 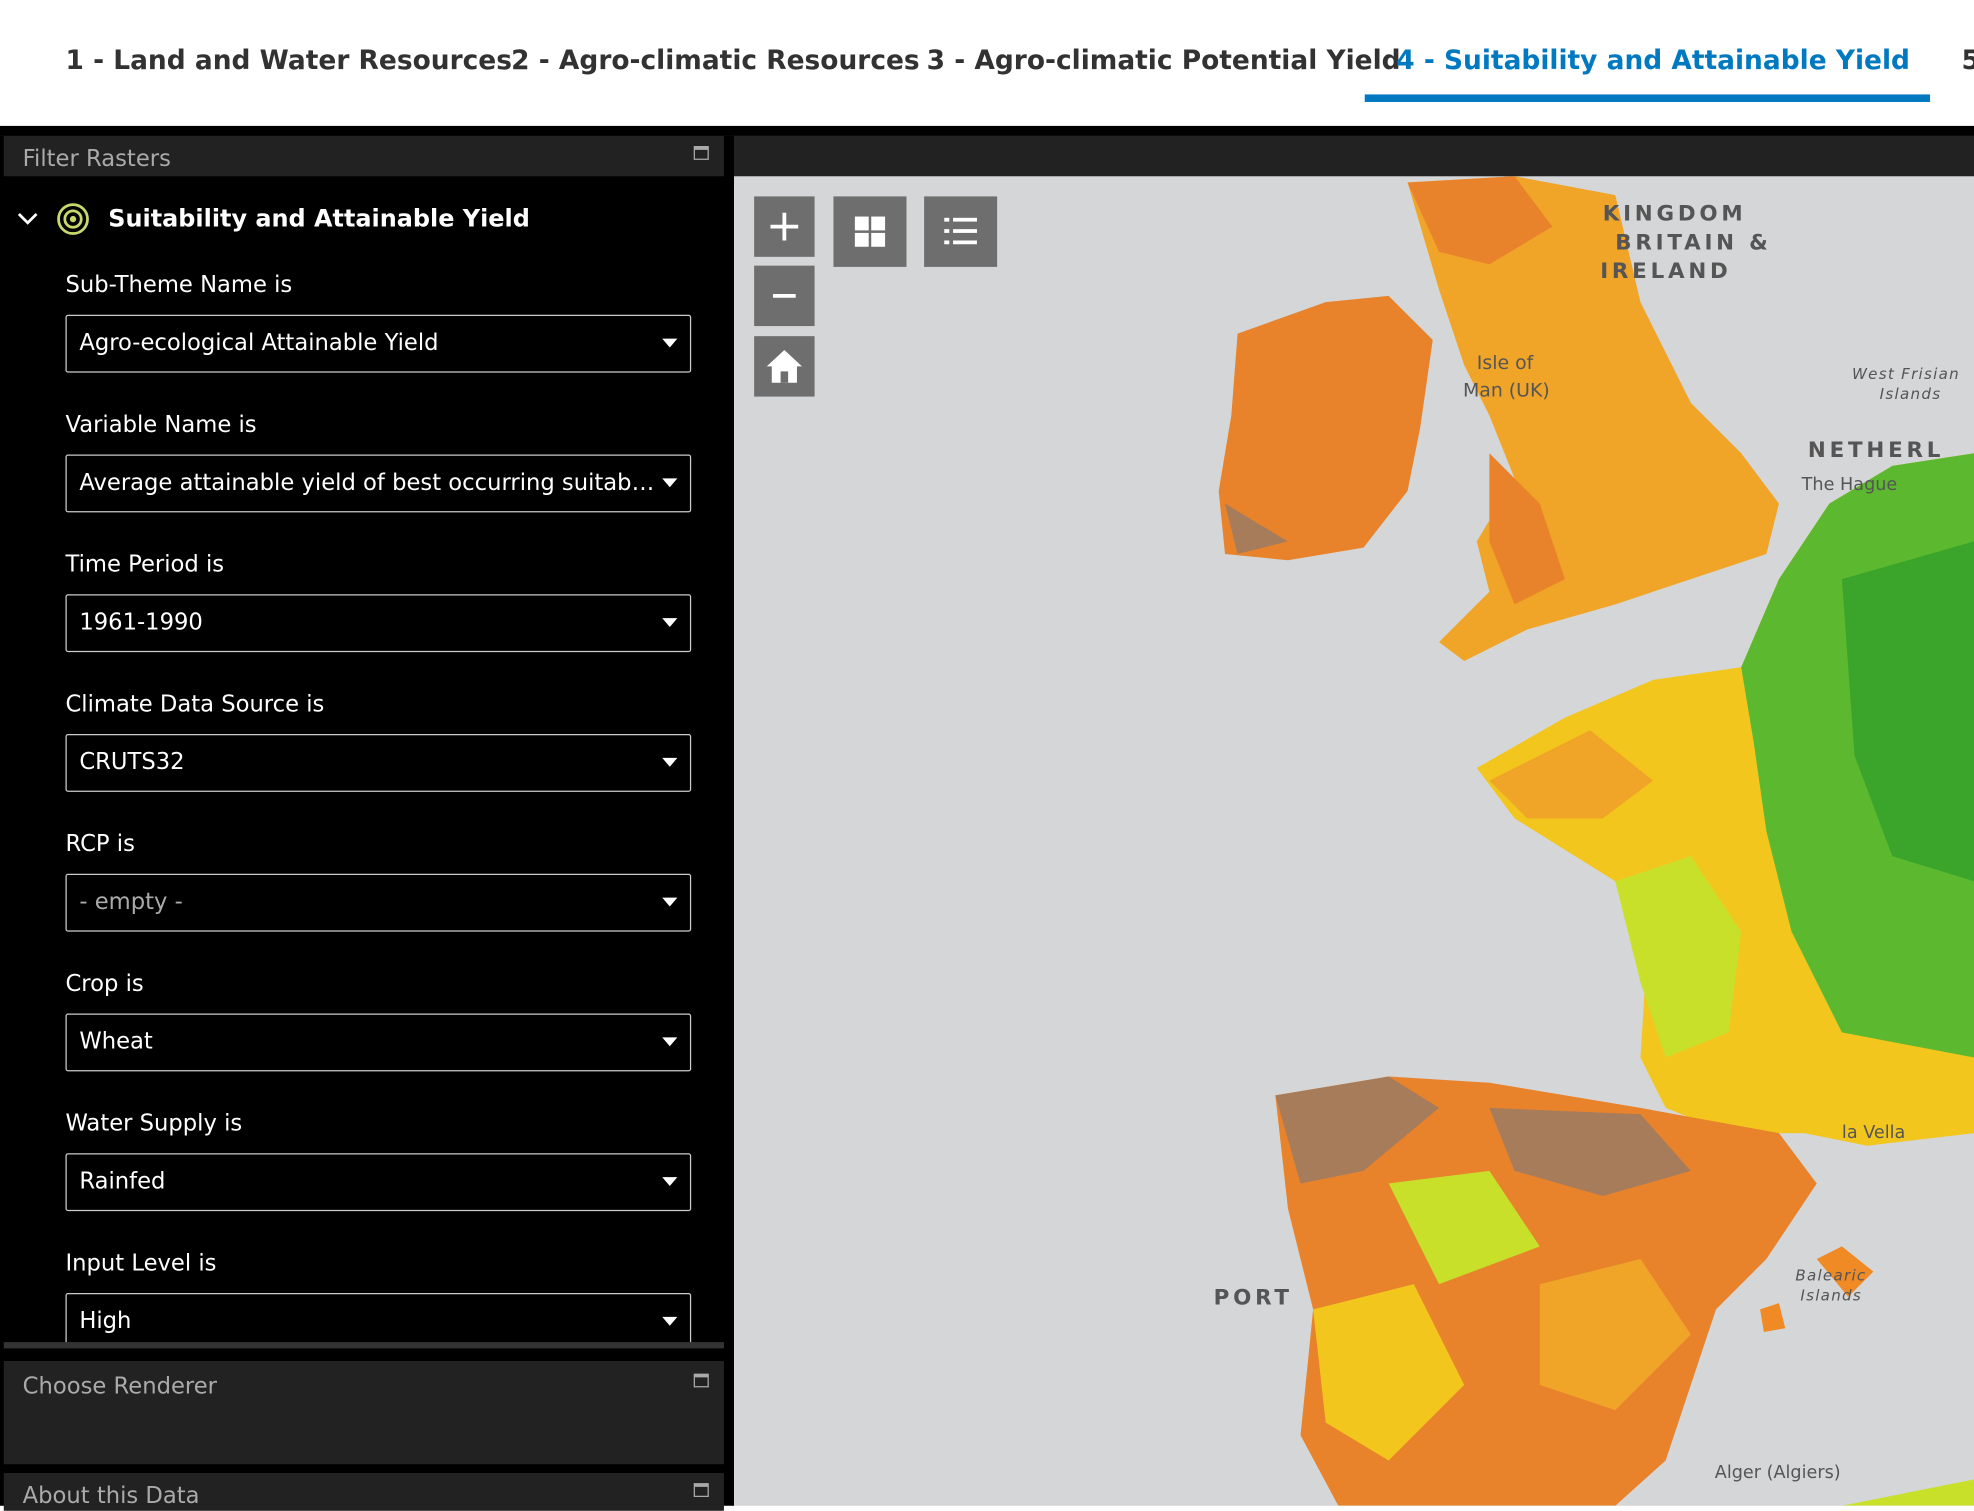 I want to click on sub-theme-label: Sub-Theme Name is, so click(x=179, y=285).